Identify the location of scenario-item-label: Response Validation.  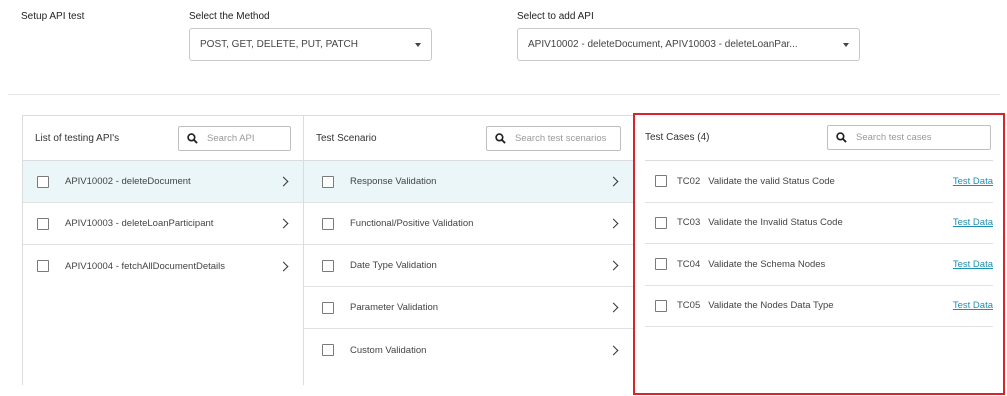
(393, 181).